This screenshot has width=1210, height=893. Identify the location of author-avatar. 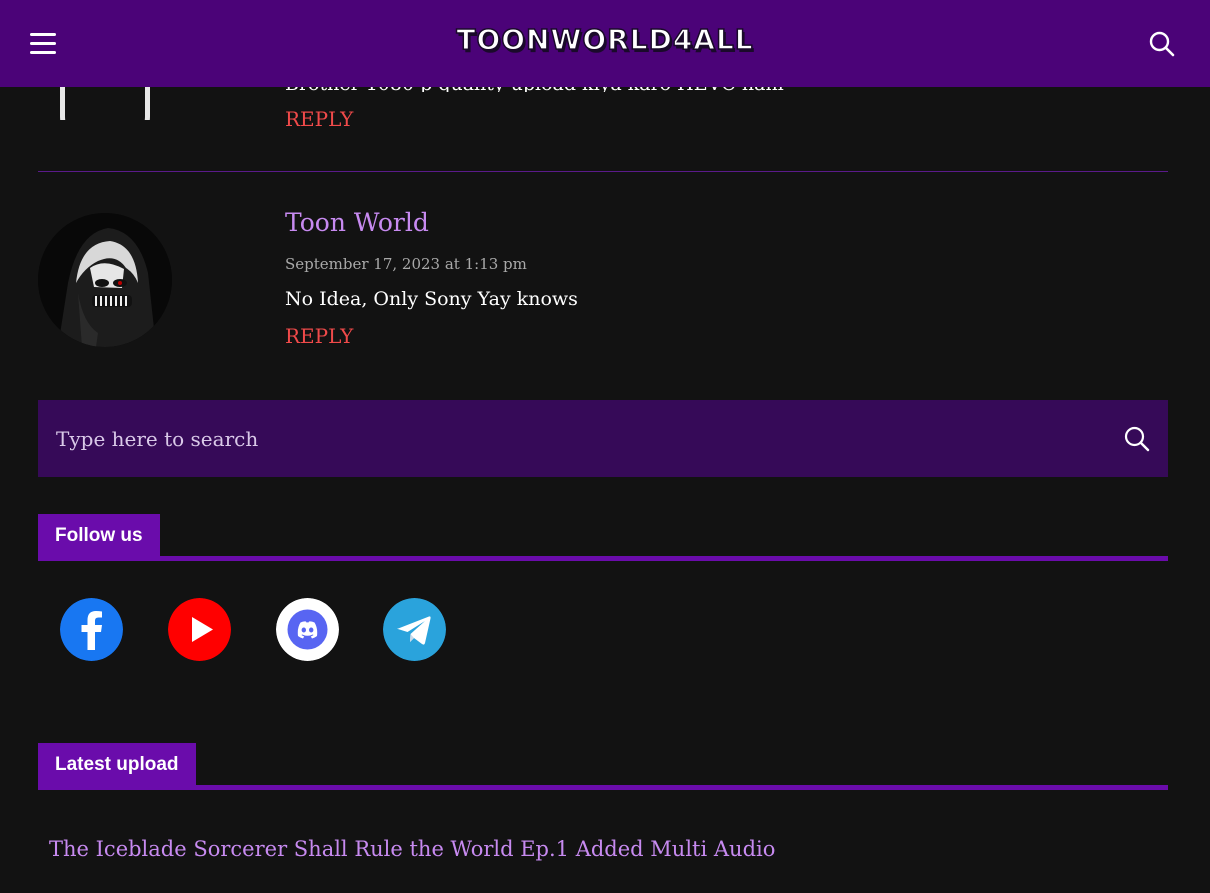
(105, 280).